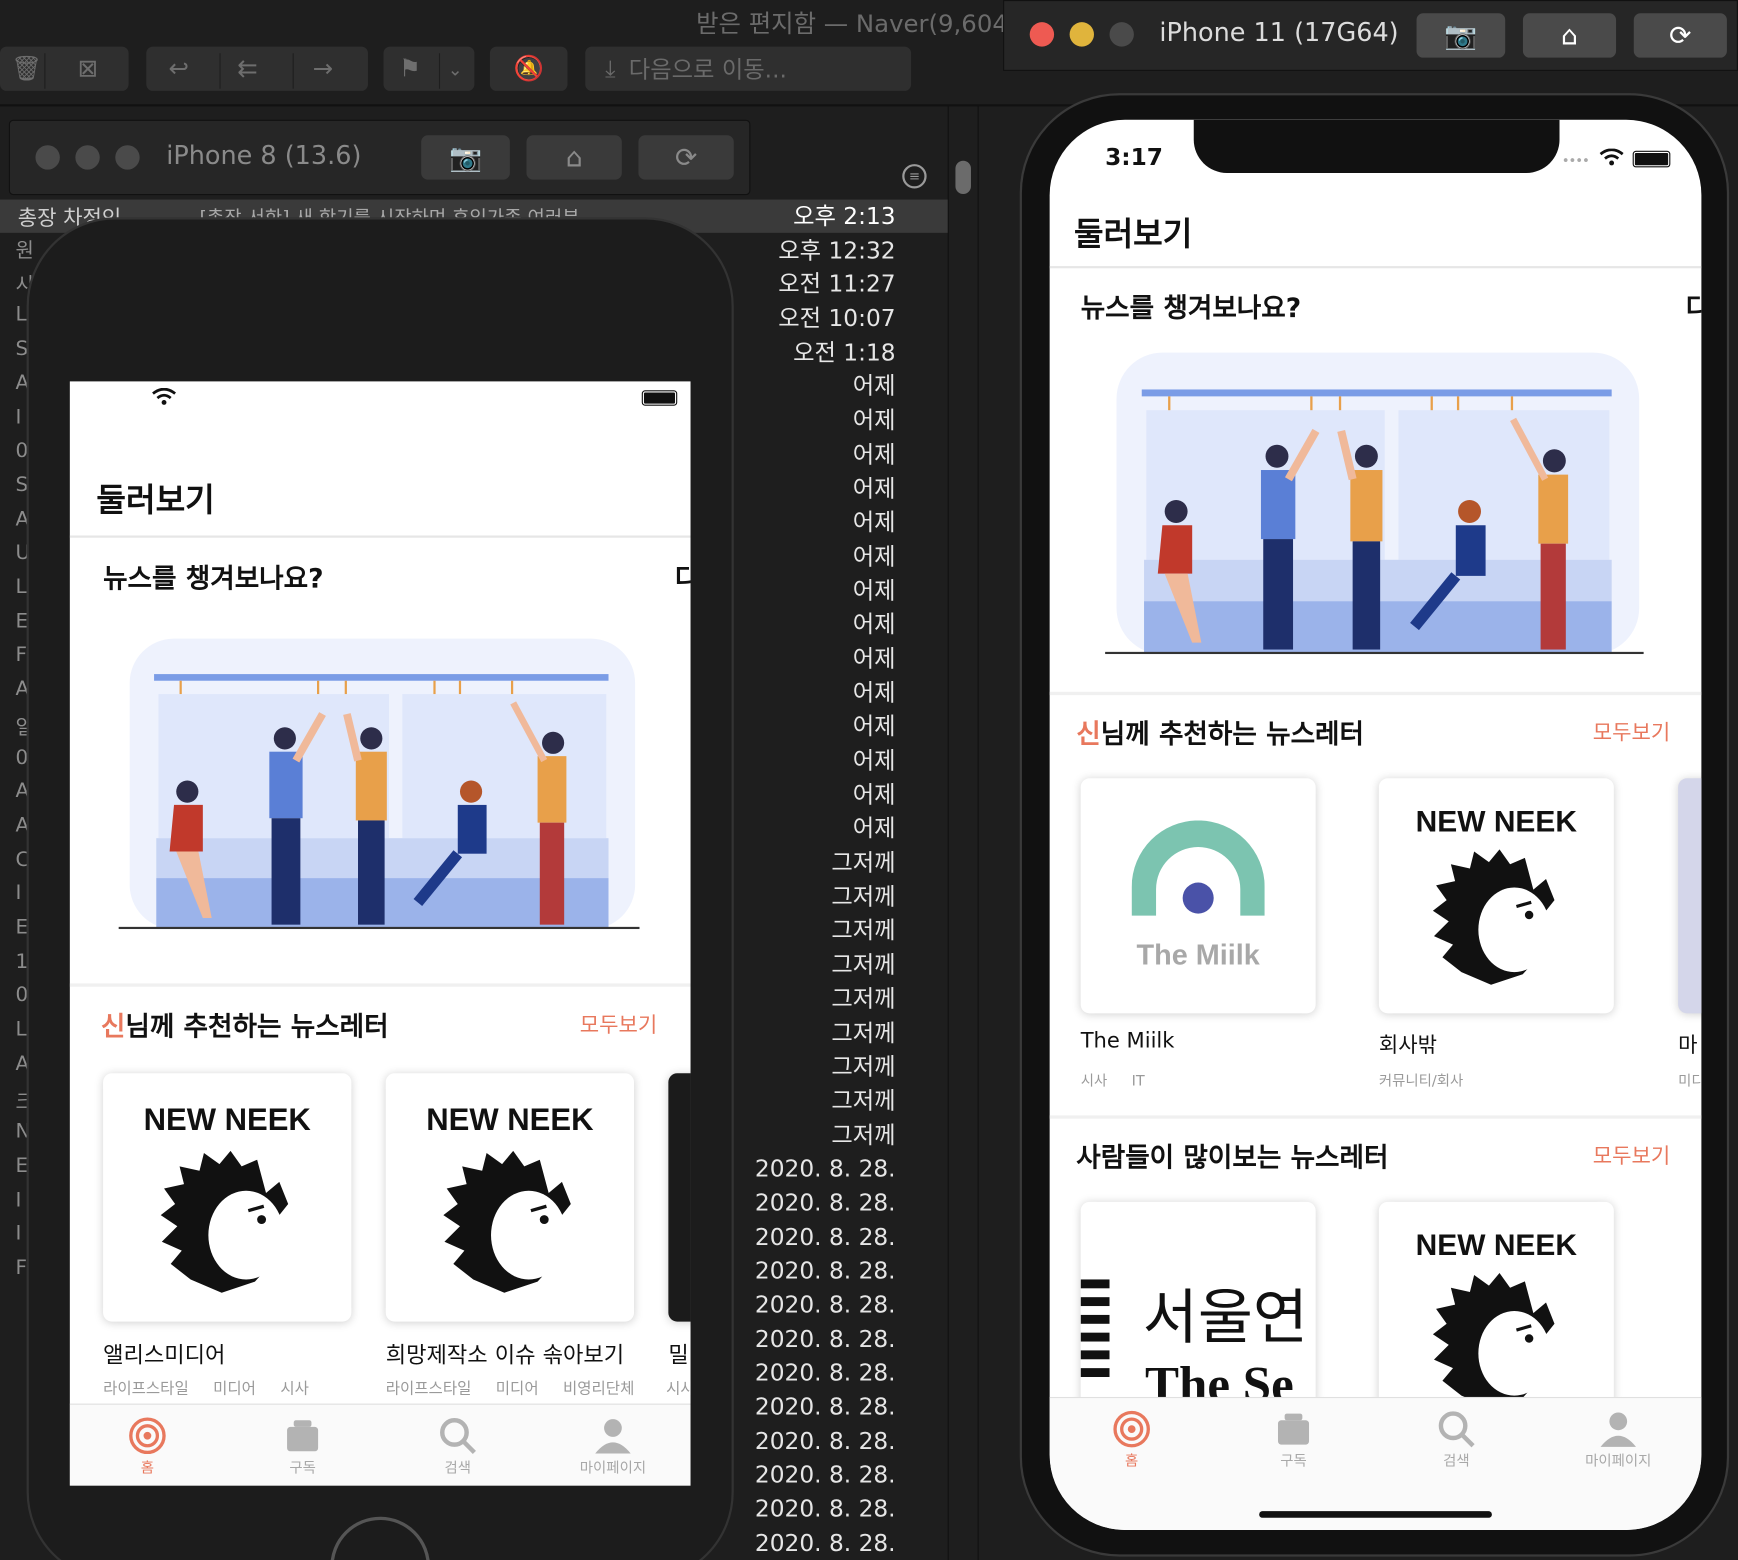  Describe the element at coordinates (1688, 1045) in the screenshot. I see `card-name: 마` at that location.